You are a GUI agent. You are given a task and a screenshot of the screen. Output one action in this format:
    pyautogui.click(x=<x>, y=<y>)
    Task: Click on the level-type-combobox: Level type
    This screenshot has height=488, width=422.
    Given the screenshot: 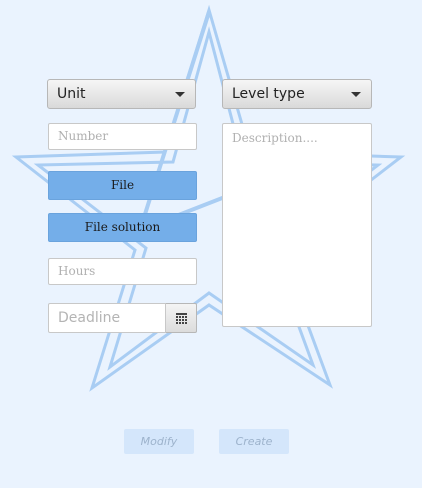 What is the action you would take?
    pyautogui.click(x=297, y=94)
    